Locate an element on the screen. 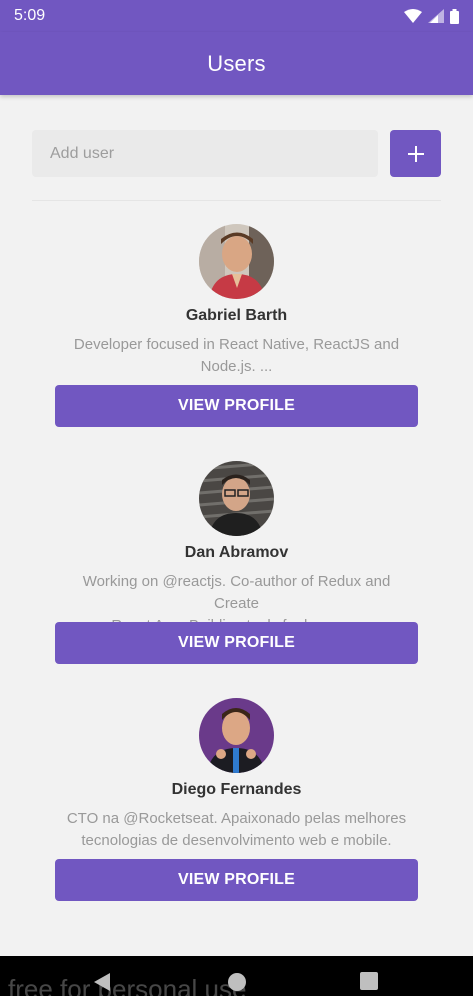 This screenshot has width=473, height=996. back-icon is located at coordinates (102, 982).